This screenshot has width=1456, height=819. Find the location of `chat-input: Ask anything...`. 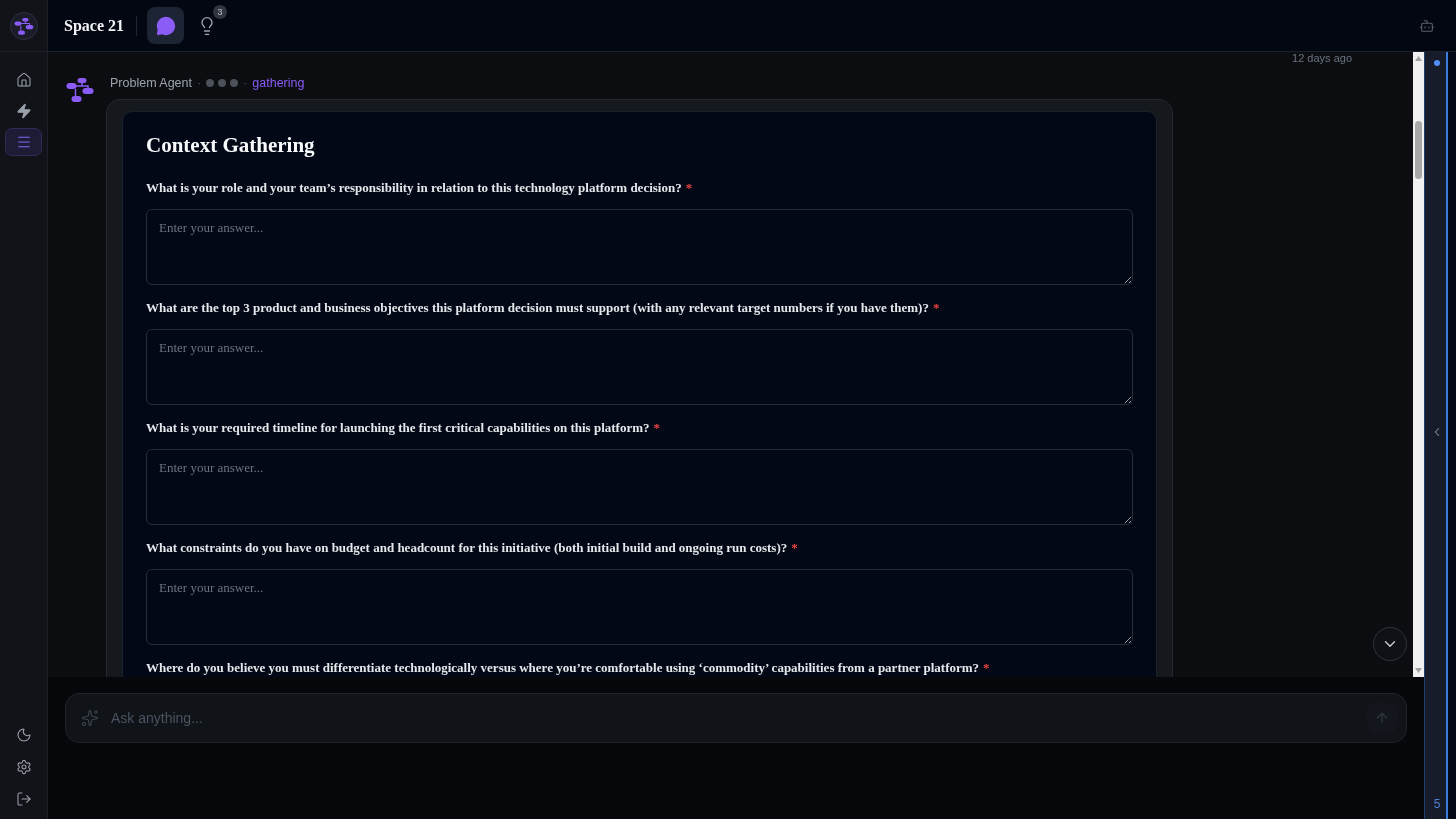

chat-input: Ask anything... is located at coordinates (733, 718).